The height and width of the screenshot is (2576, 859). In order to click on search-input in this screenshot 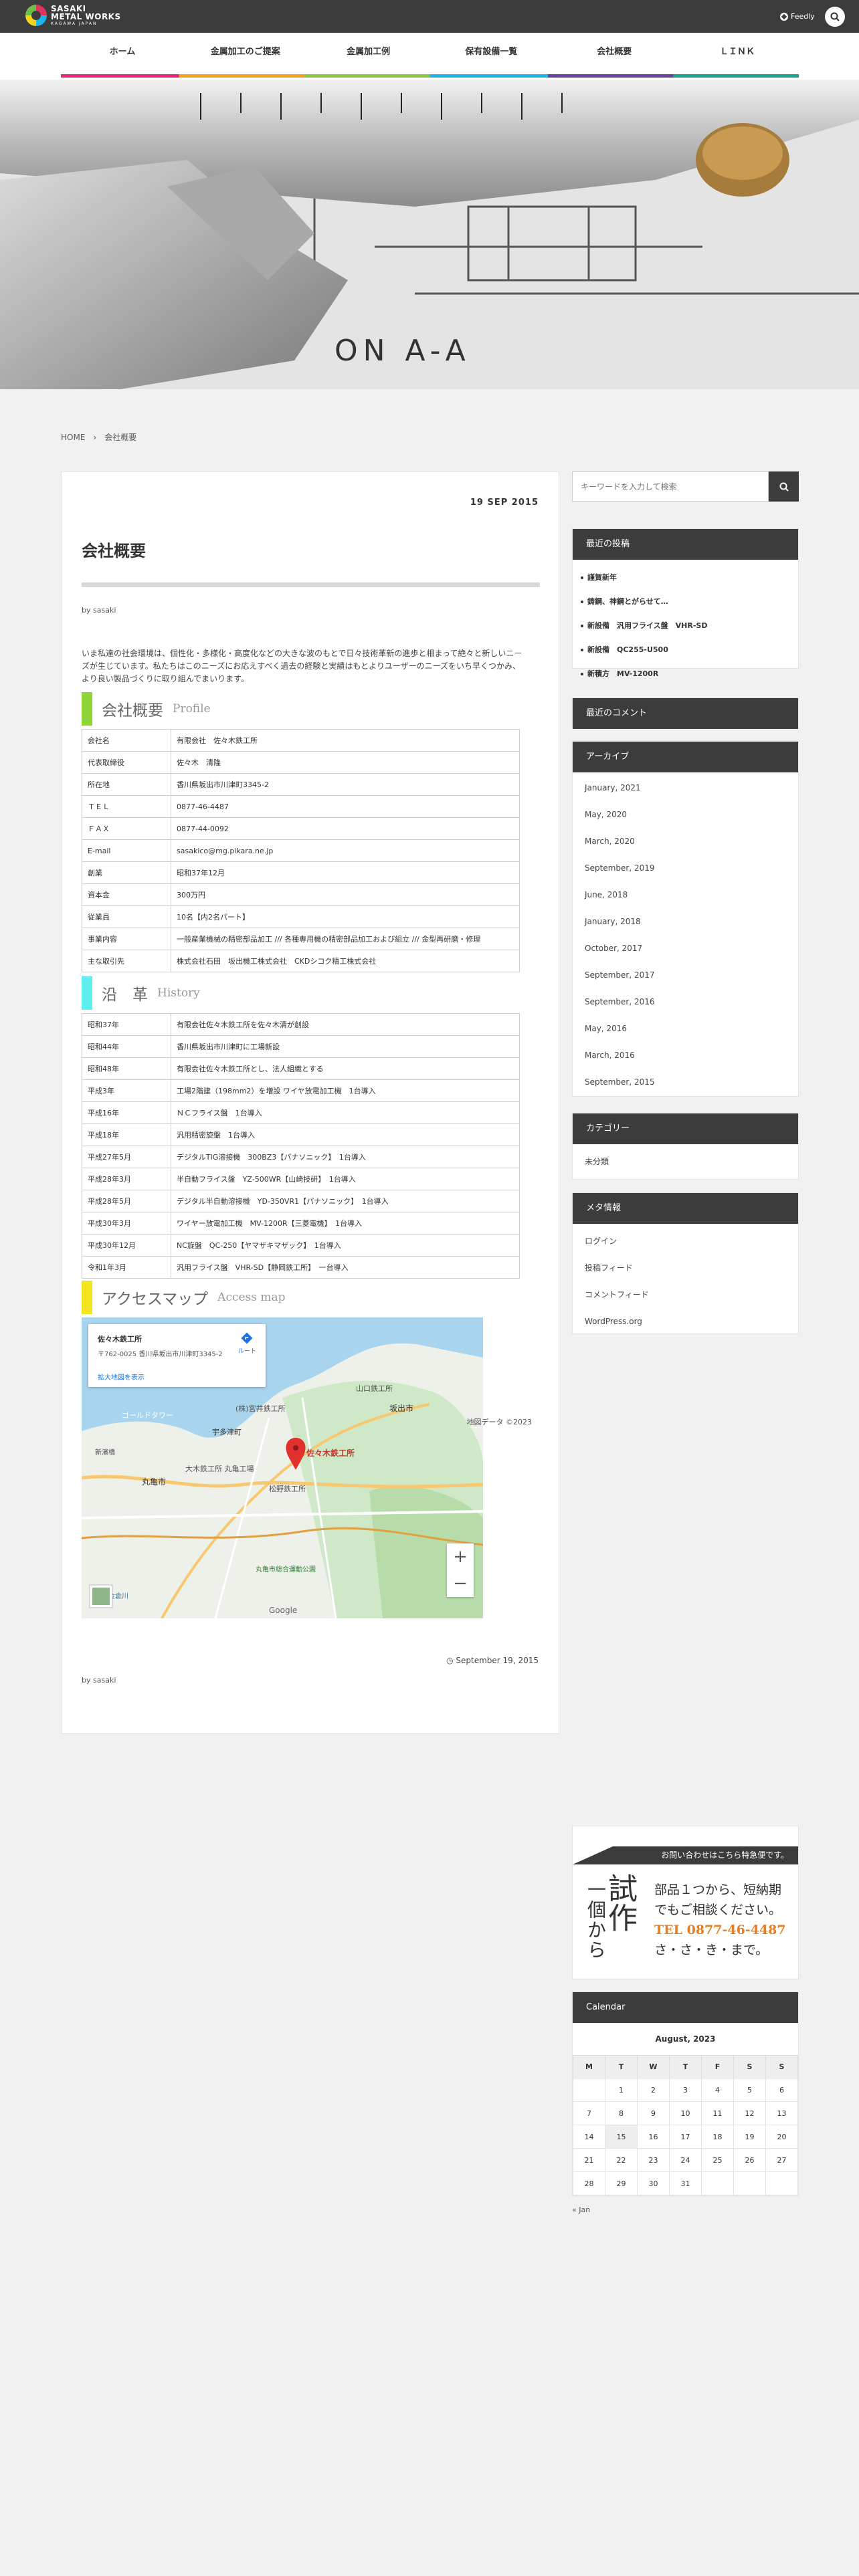, I will do `click(671, 487)`.